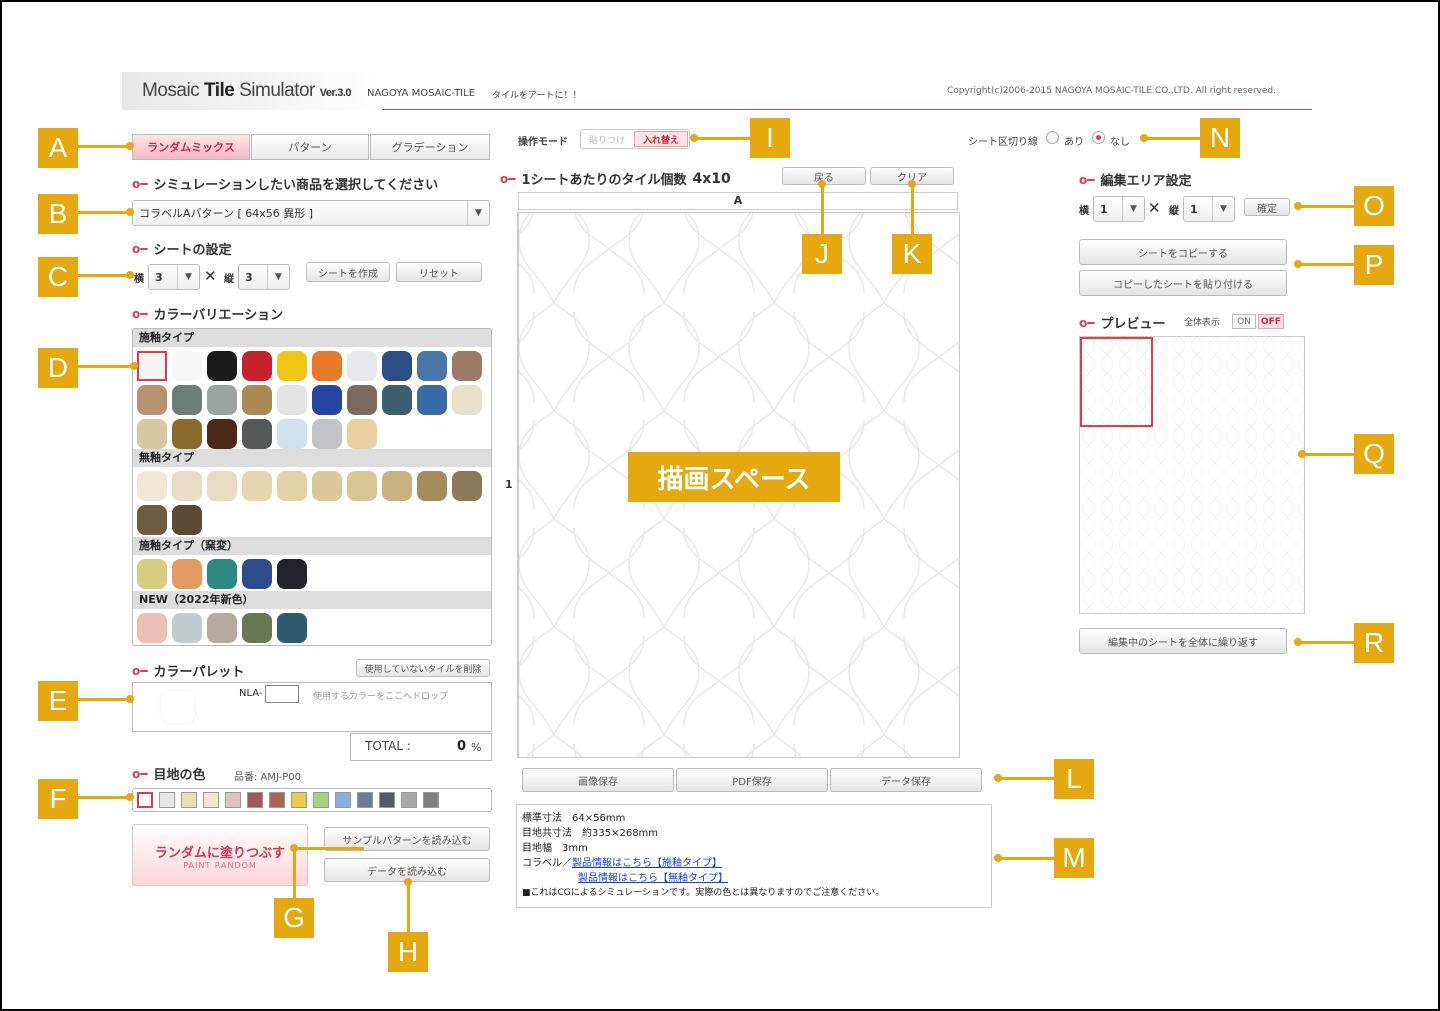 Image resolution: width=1440 pixels, height=1011 pixels. What do you see at coordinates (752, 780) in the screenshot?
I see `save-pdf-button: PDF保存` at bounding box center [752, 780].